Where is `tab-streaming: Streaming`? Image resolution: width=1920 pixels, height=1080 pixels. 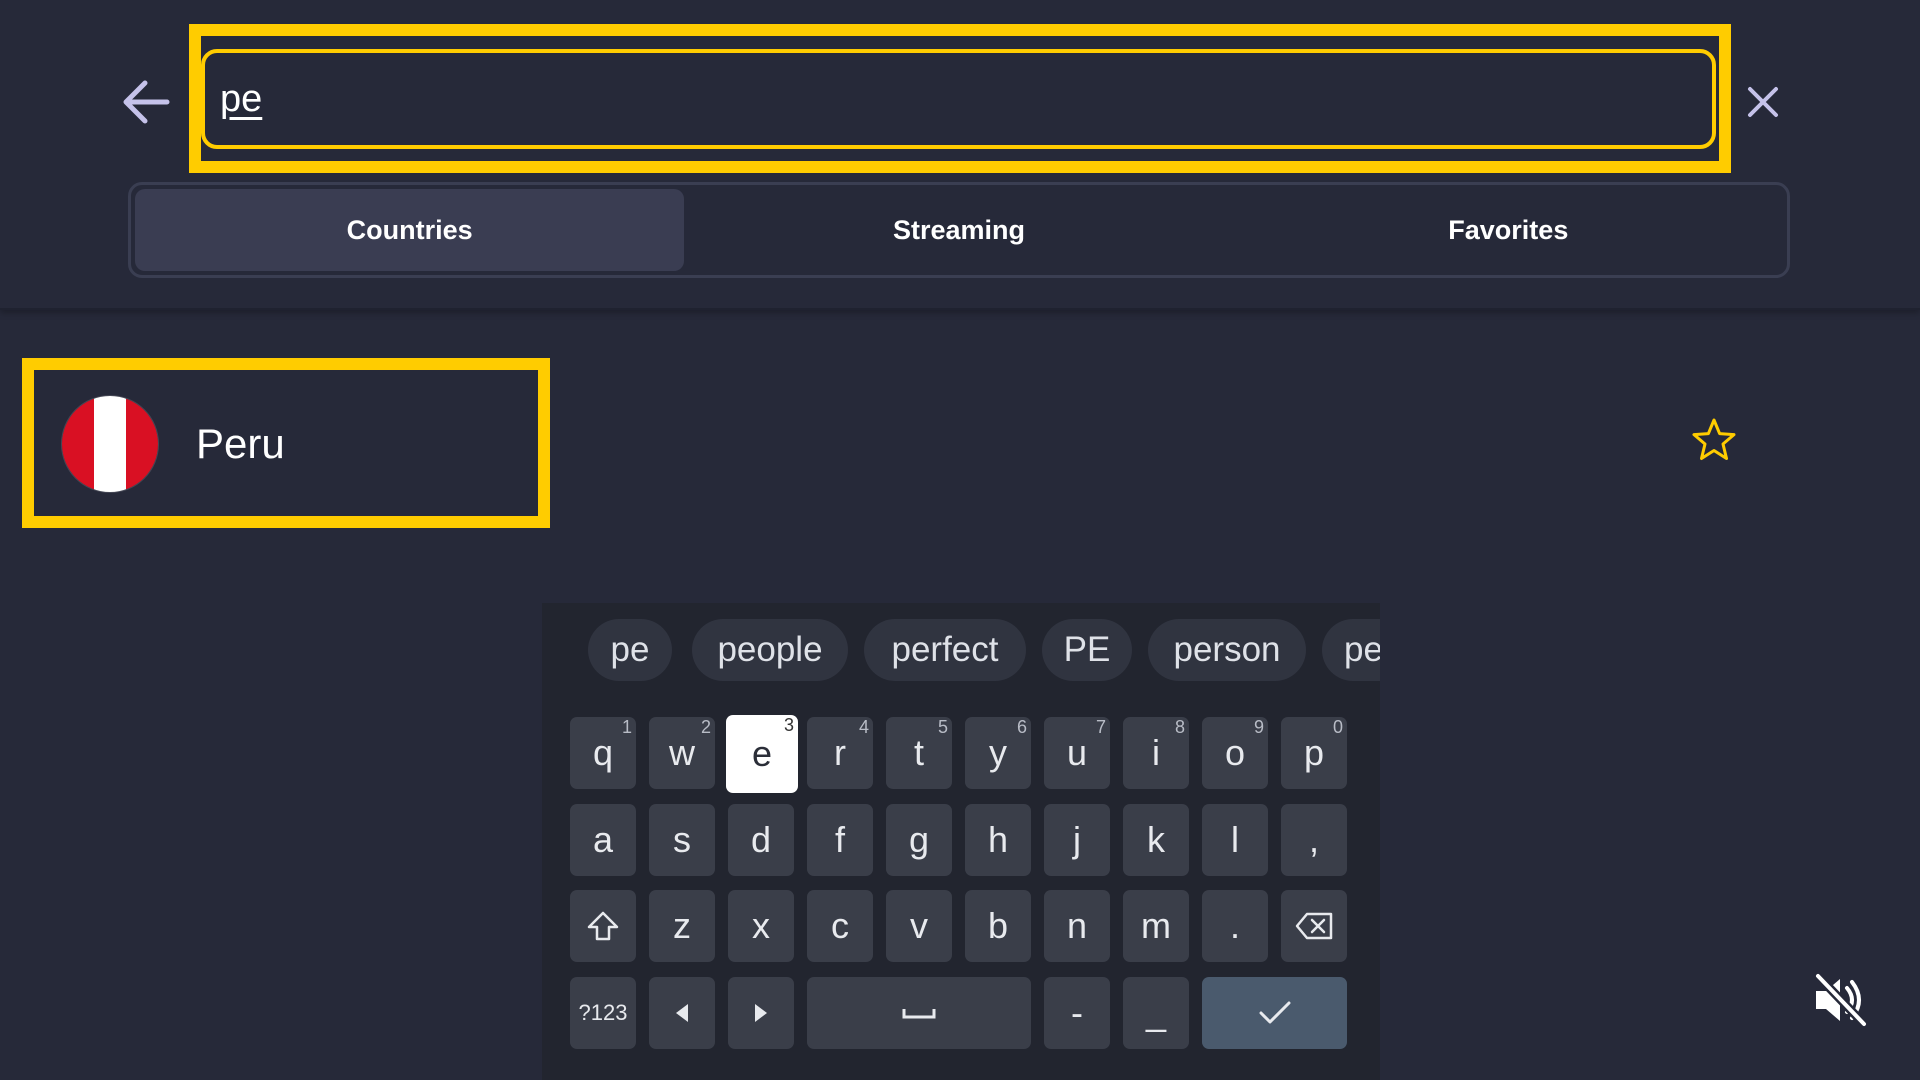
tab-streaming: Streaming is located at coordinates (958, 230).